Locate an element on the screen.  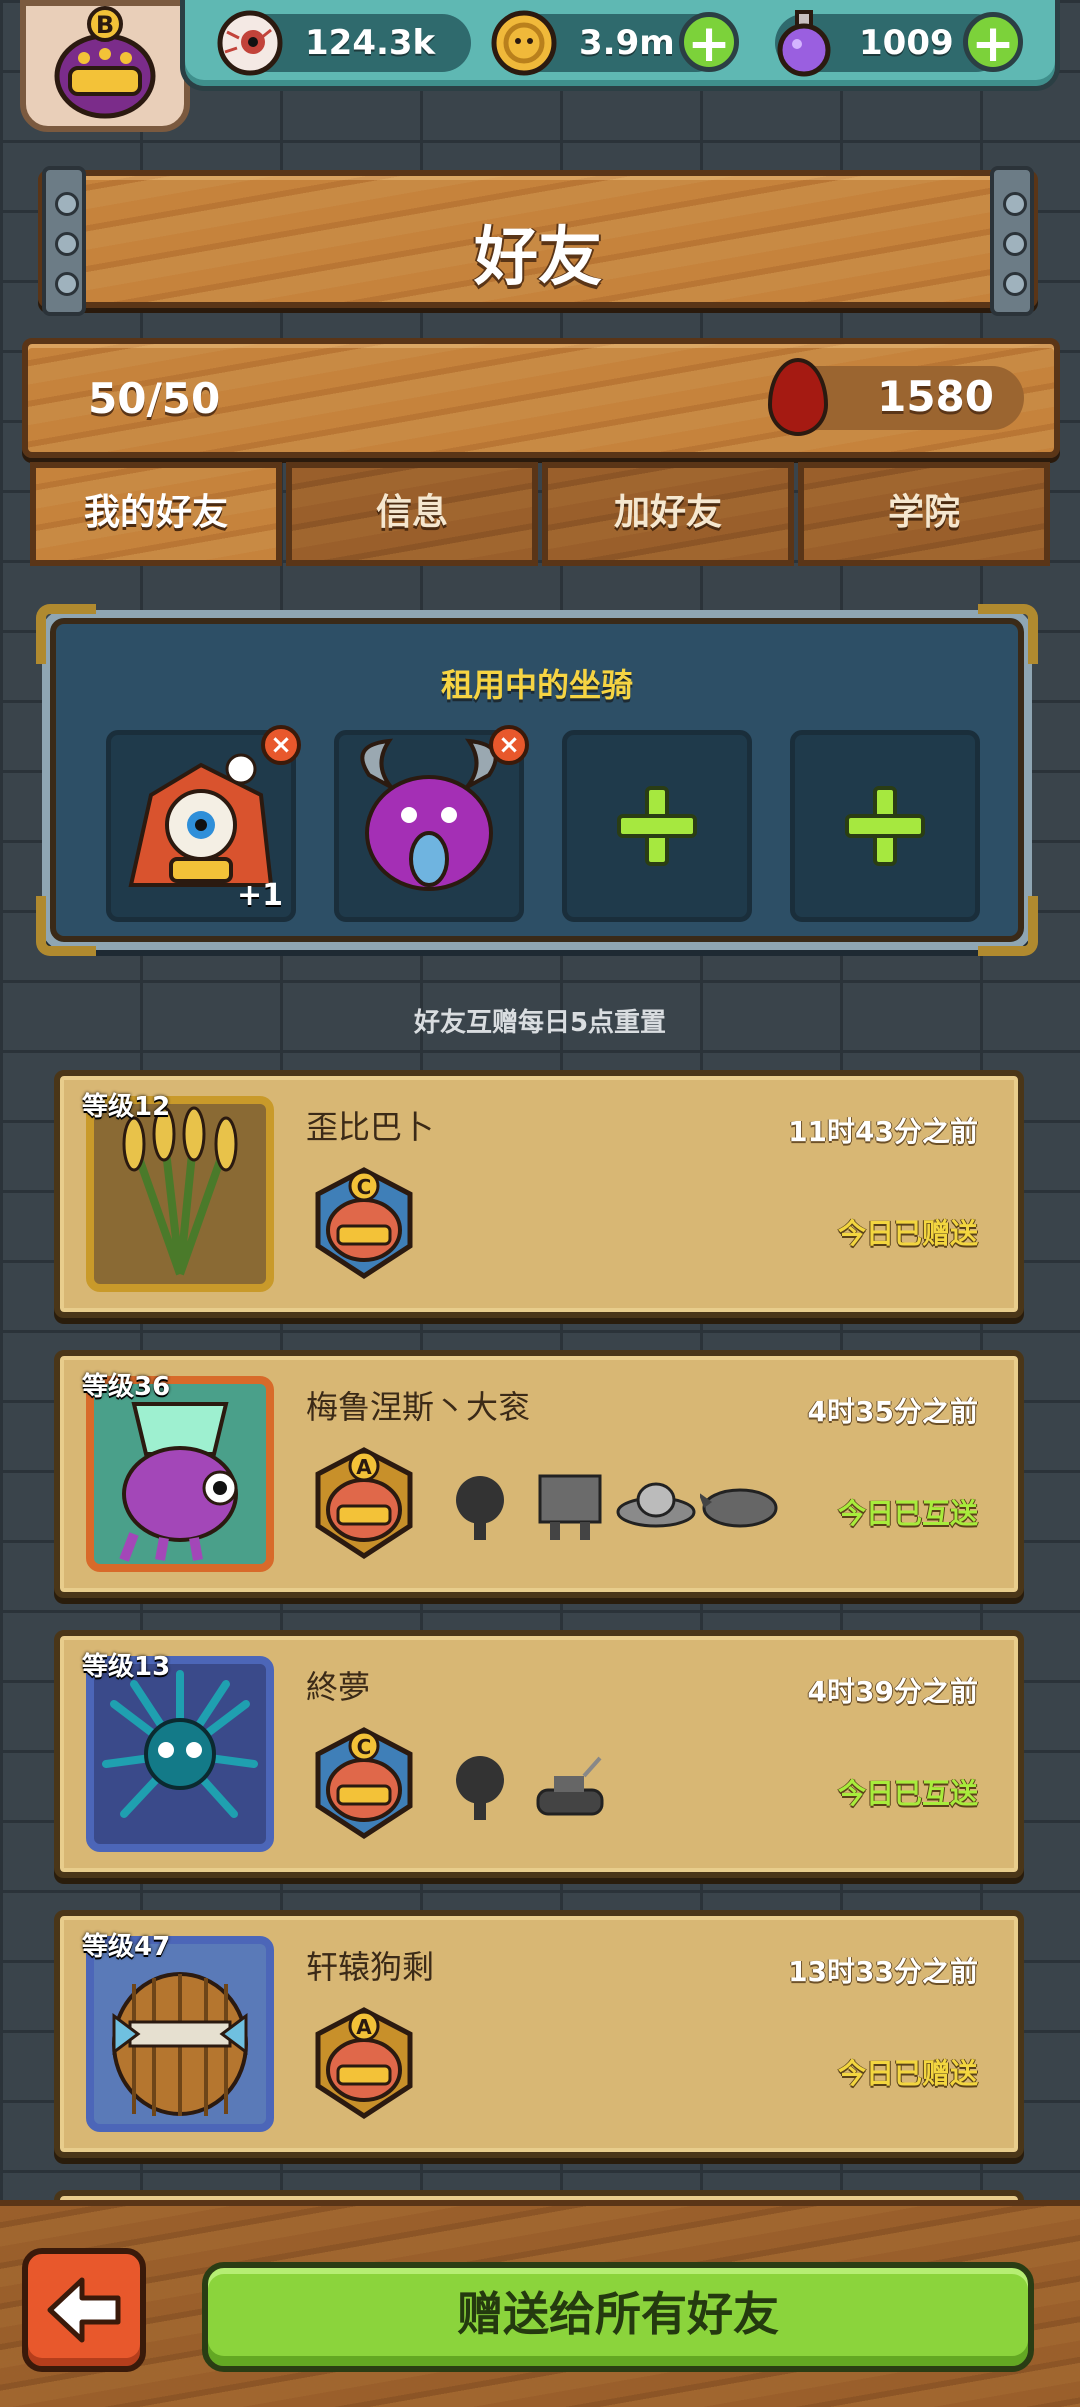
robot-unit-icon is located at coordinates (570, 1507).